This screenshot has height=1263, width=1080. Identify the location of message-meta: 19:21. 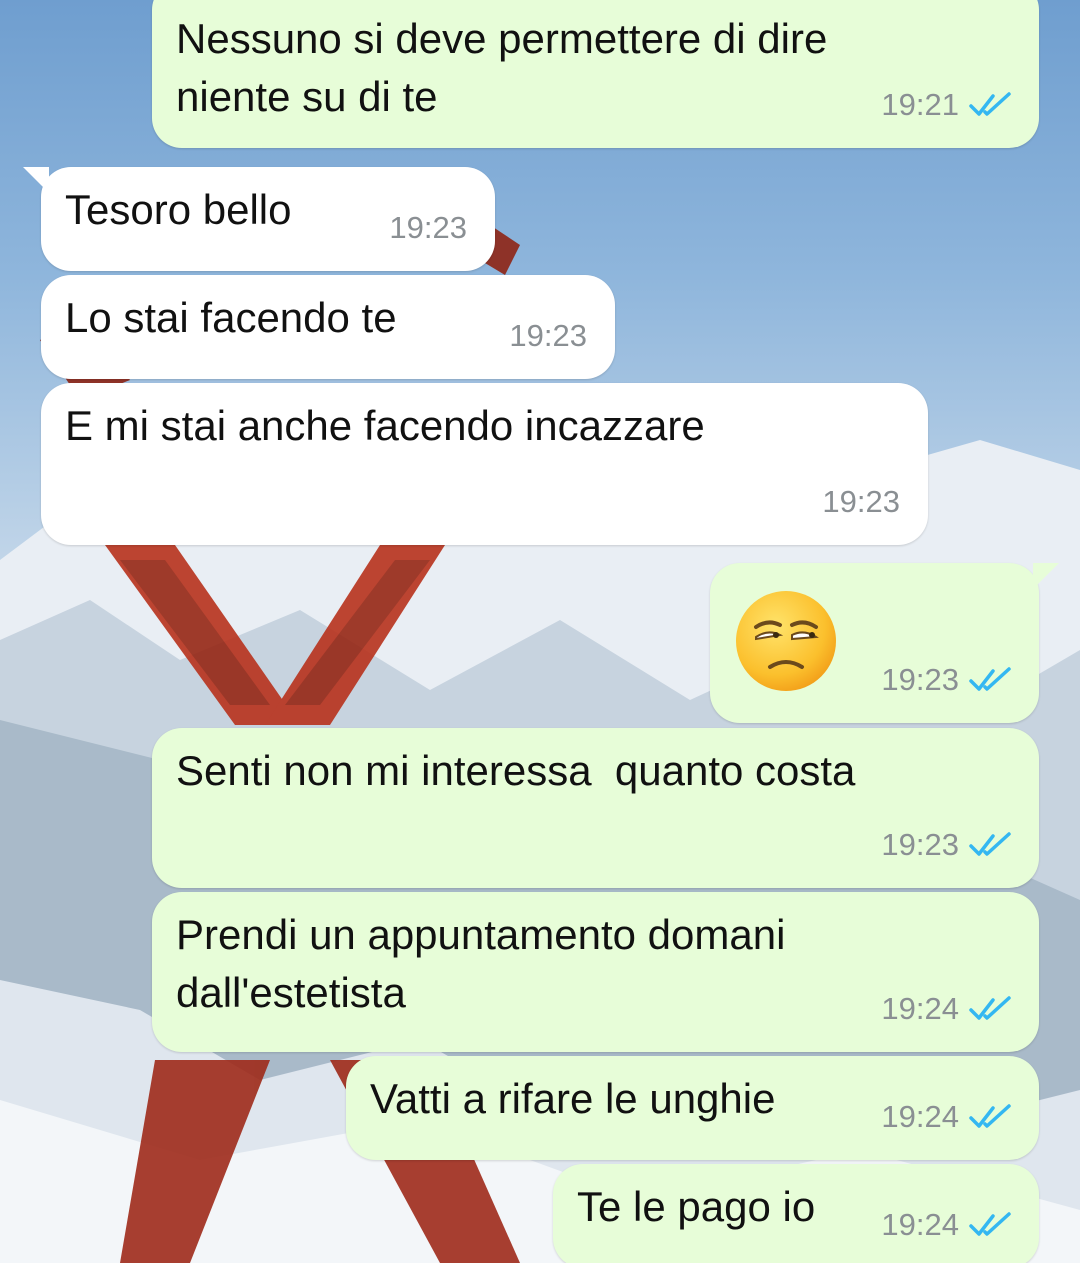
(948, 105).